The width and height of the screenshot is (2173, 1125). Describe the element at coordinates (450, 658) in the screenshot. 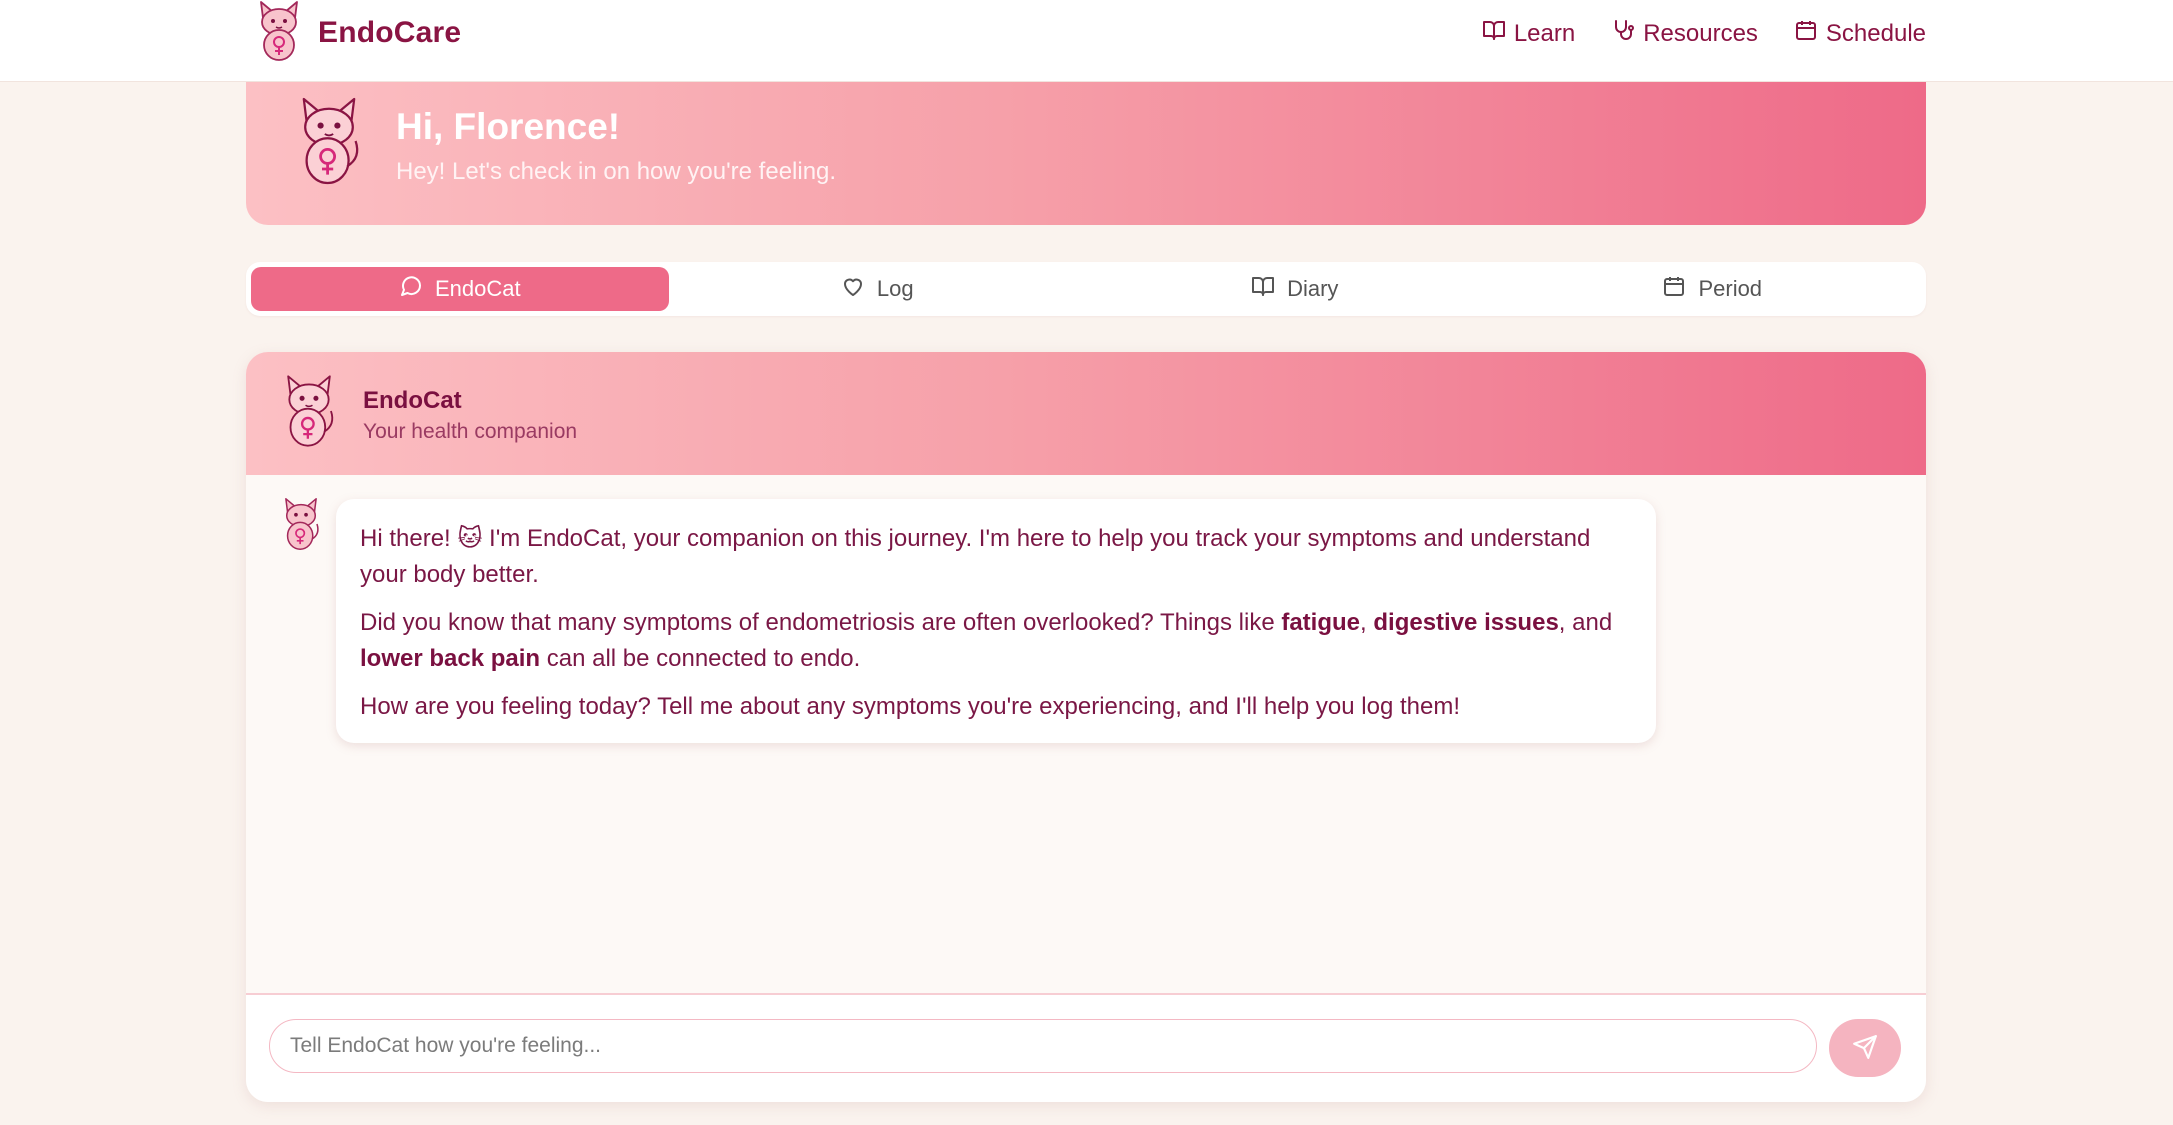

I see `highlight-lower-back-pain: lower back pain` at that location.